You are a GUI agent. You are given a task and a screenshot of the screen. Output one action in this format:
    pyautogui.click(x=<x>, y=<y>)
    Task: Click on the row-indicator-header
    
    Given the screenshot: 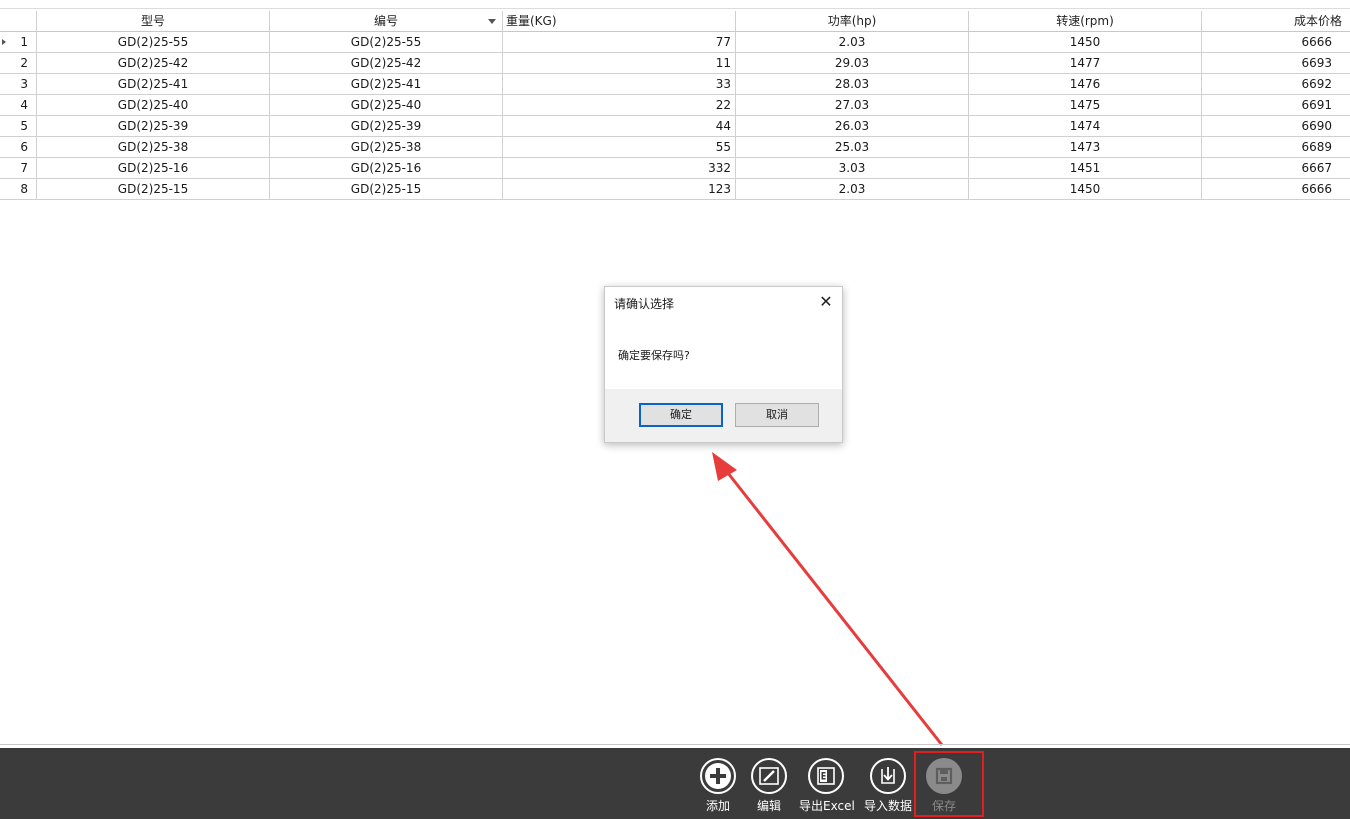 What is the action you would take?
    pyautogui.click(x=18, y=21)
    